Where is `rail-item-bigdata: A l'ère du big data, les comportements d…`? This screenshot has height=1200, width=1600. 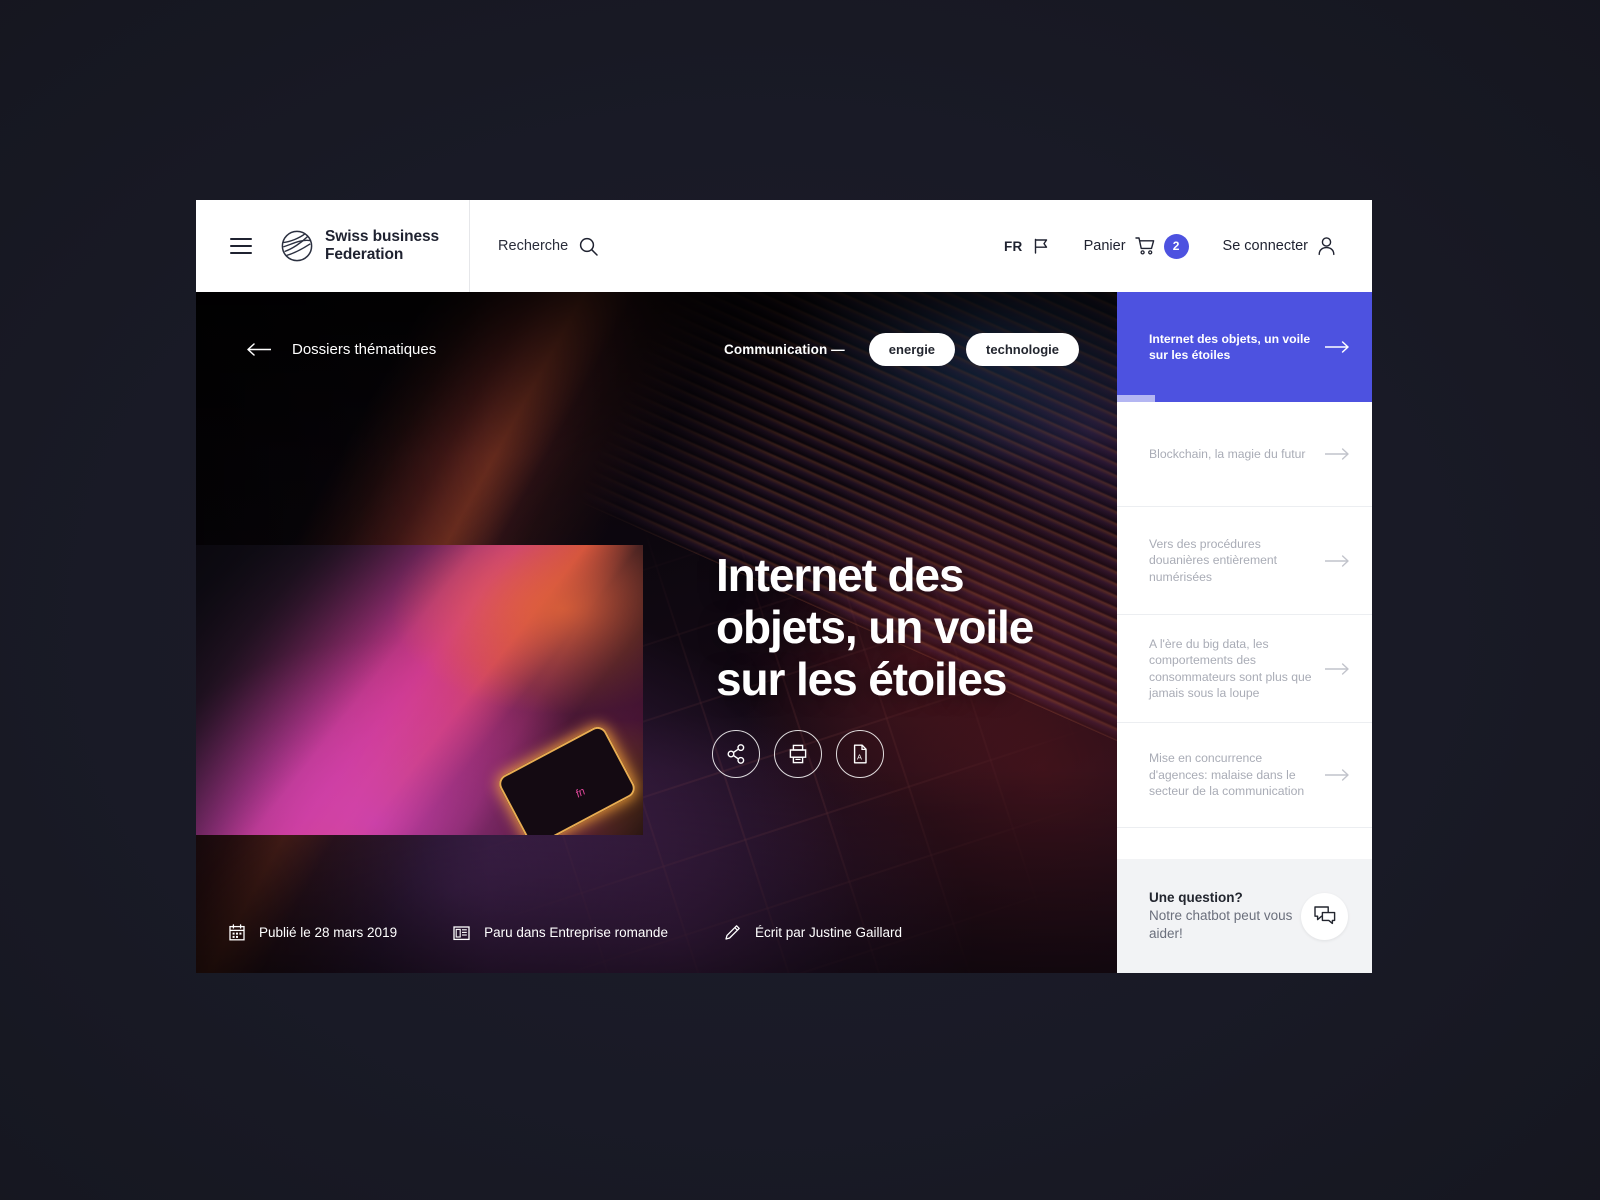
rail-item-bigdata: A l'ère du big data, les comportements d… is located at coordinates (1244, 669).